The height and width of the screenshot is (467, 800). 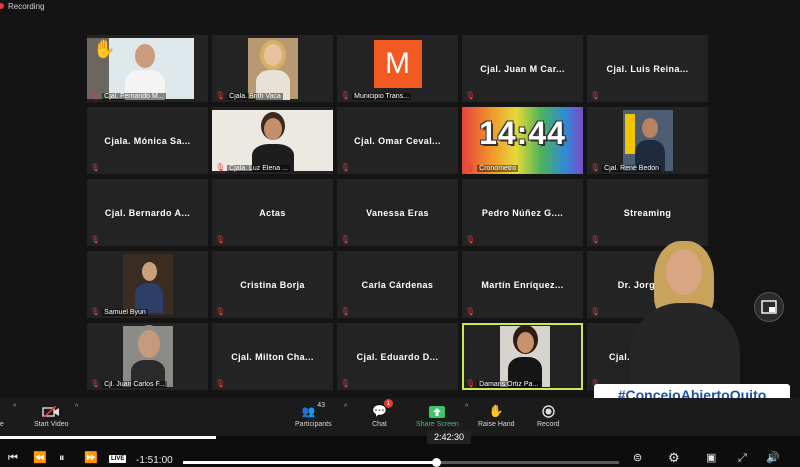 I want to click on participant-tile: Cjal. Bernardo A... 🎙, so click(x=147, y=212).